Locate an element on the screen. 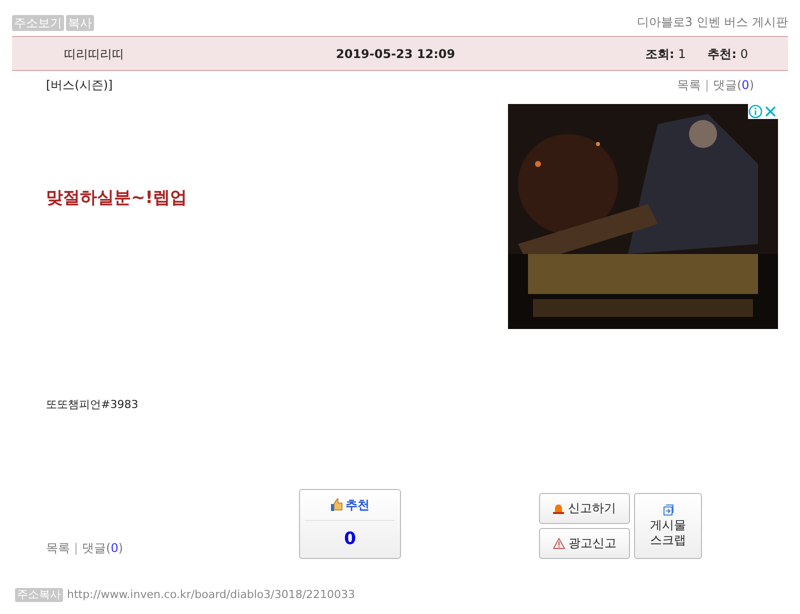 The image size is (800, 614). post-url: http://www.inven.co.kr/board/diablo3/3018/2210033 is located at coordinates (211, 594).